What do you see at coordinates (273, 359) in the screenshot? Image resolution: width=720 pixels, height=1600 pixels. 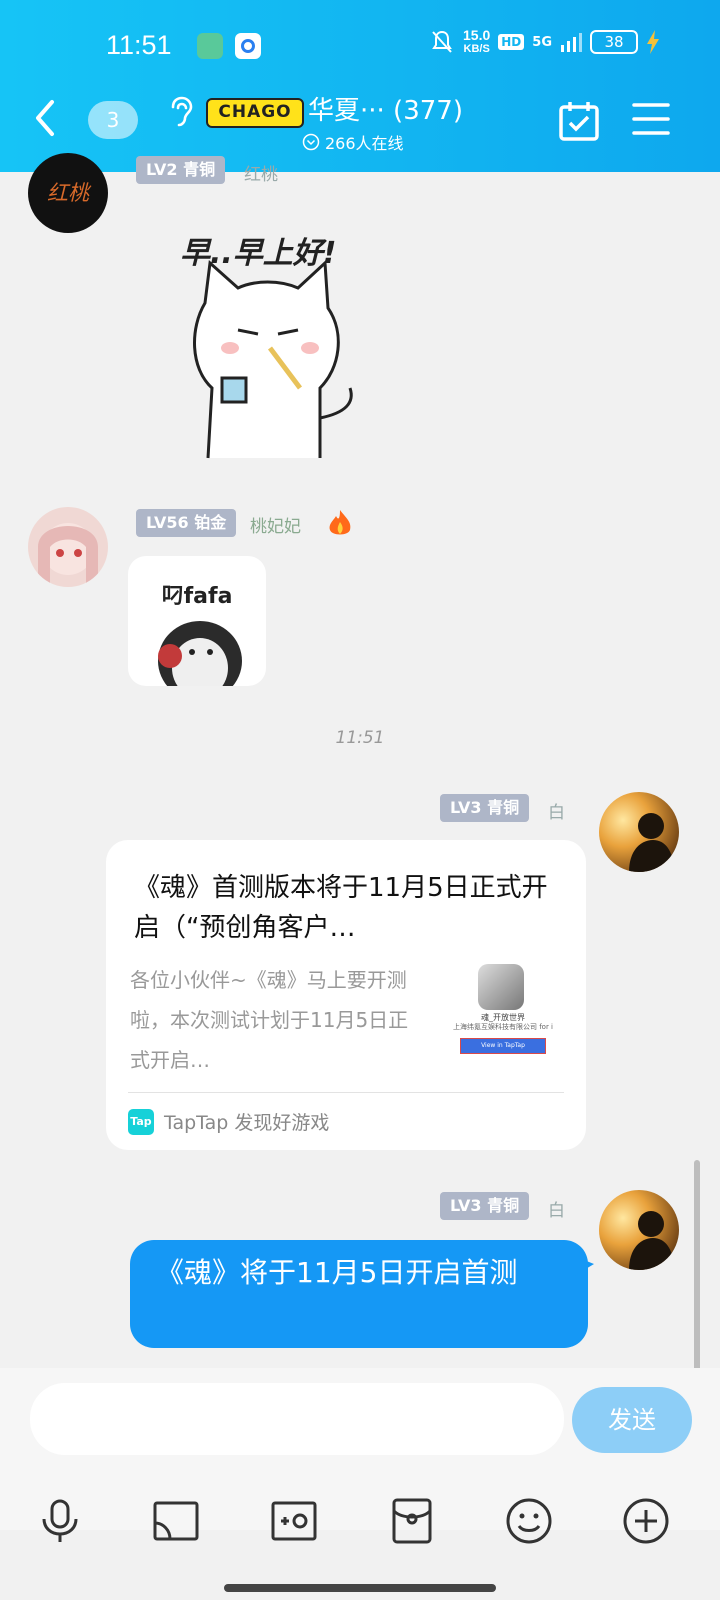 I see `cat-illustration` at bounding box center [273, 359].